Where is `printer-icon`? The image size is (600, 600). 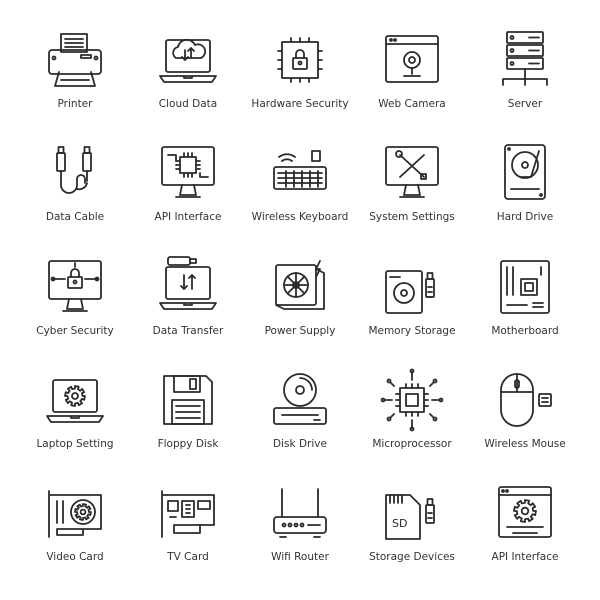 printer-icon is located at coordinates (75, 60).